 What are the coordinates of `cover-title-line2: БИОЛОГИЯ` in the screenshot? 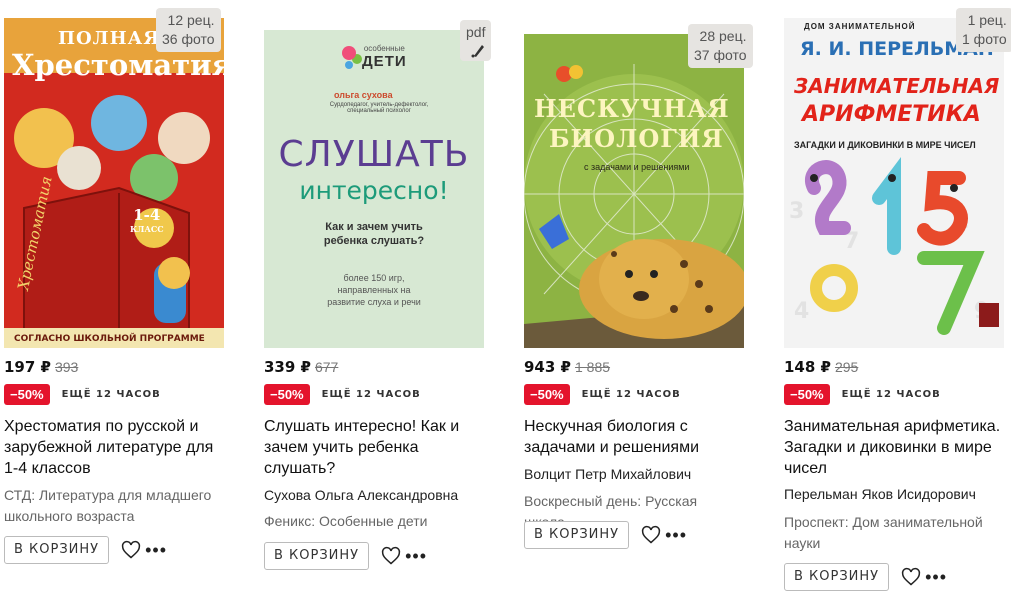 It's located at (636, 138).